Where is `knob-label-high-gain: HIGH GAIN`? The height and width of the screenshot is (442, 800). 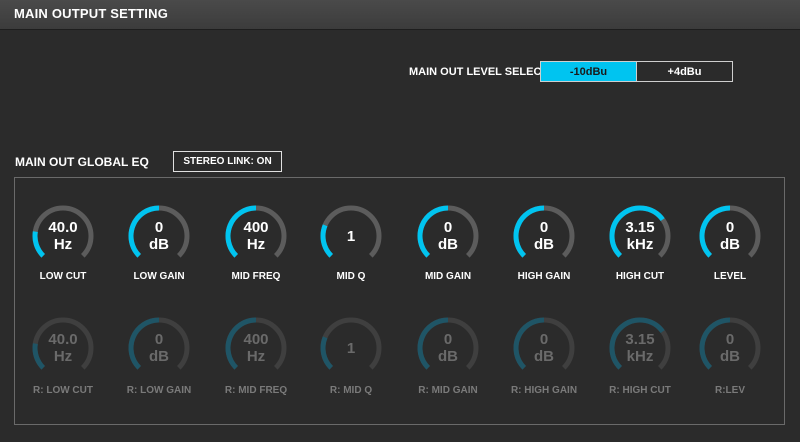
knob-label-high-gain: HIGH GAIN is located at coordinates (544, 276).